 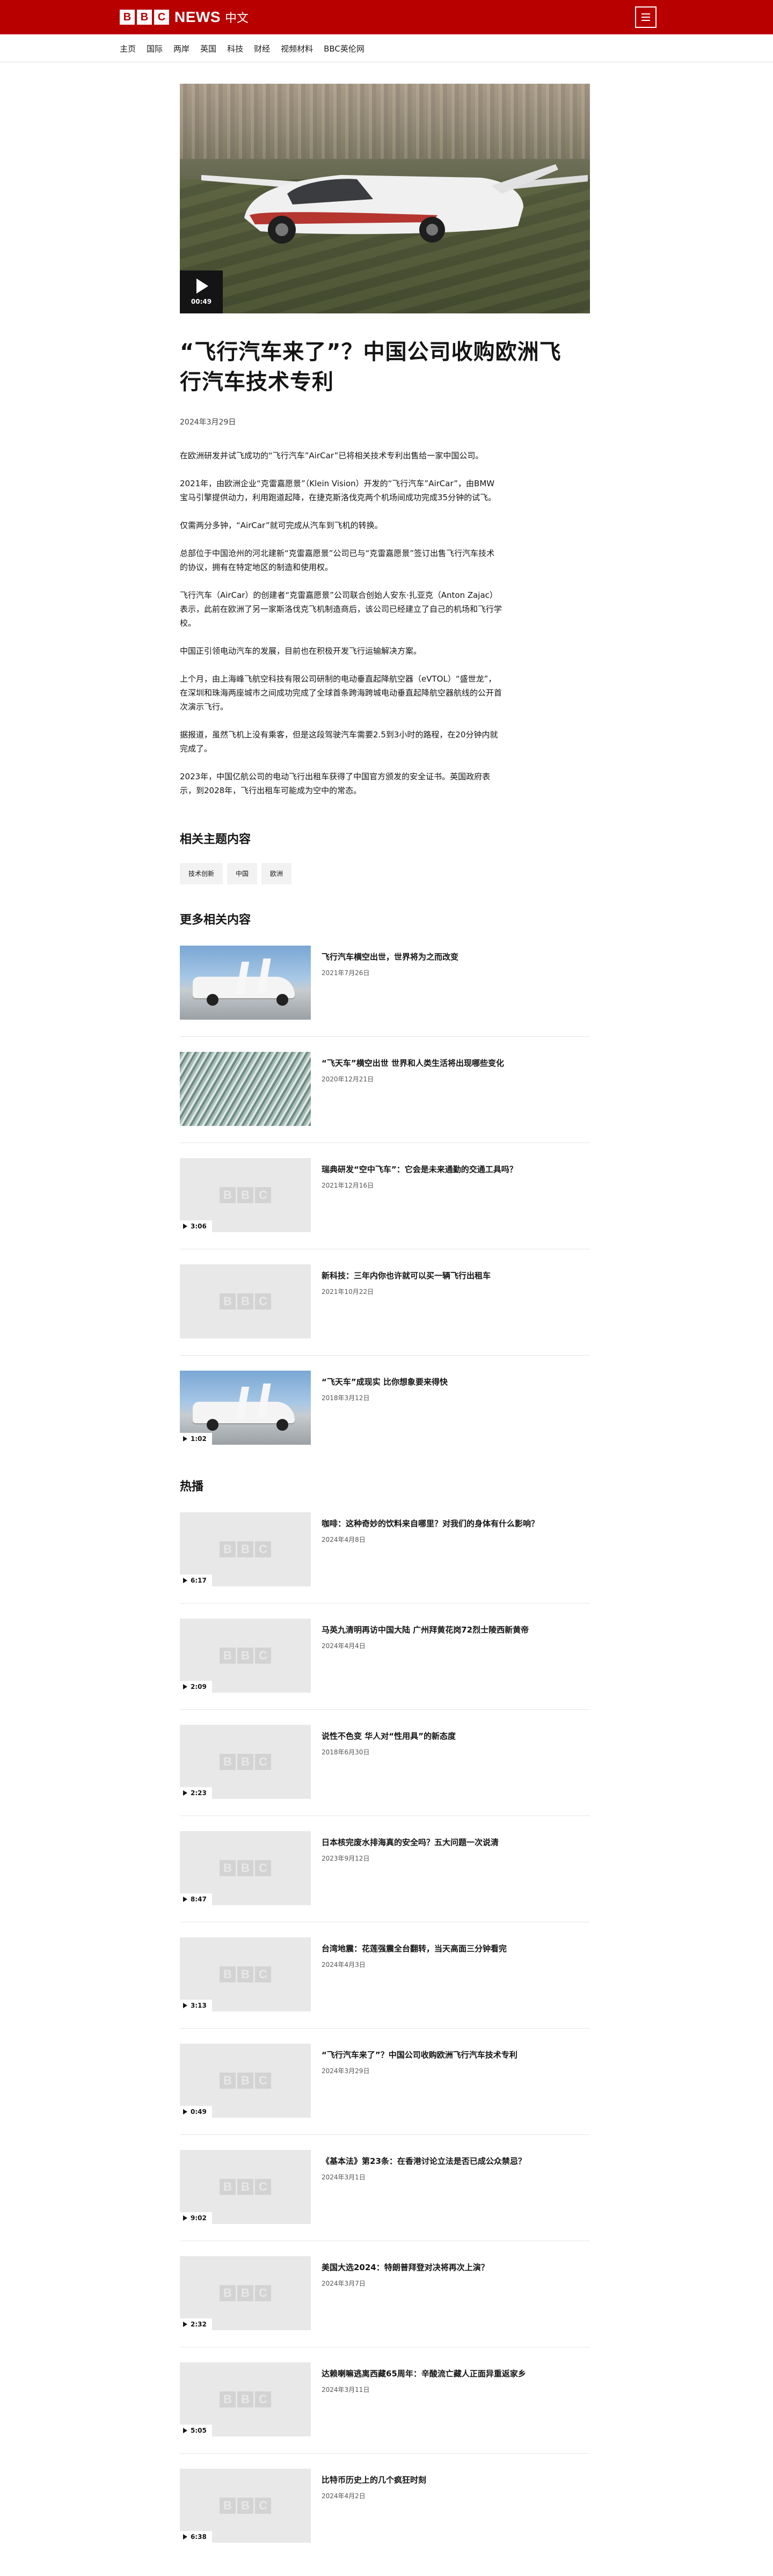 What do you see at coordinates (385, 1097) in the screenshot?
I see `list-item: “飞天车”横空出世 世界和人类生活将出现哪些变化 2020年12月21日` at bounding box center [385, 1097].